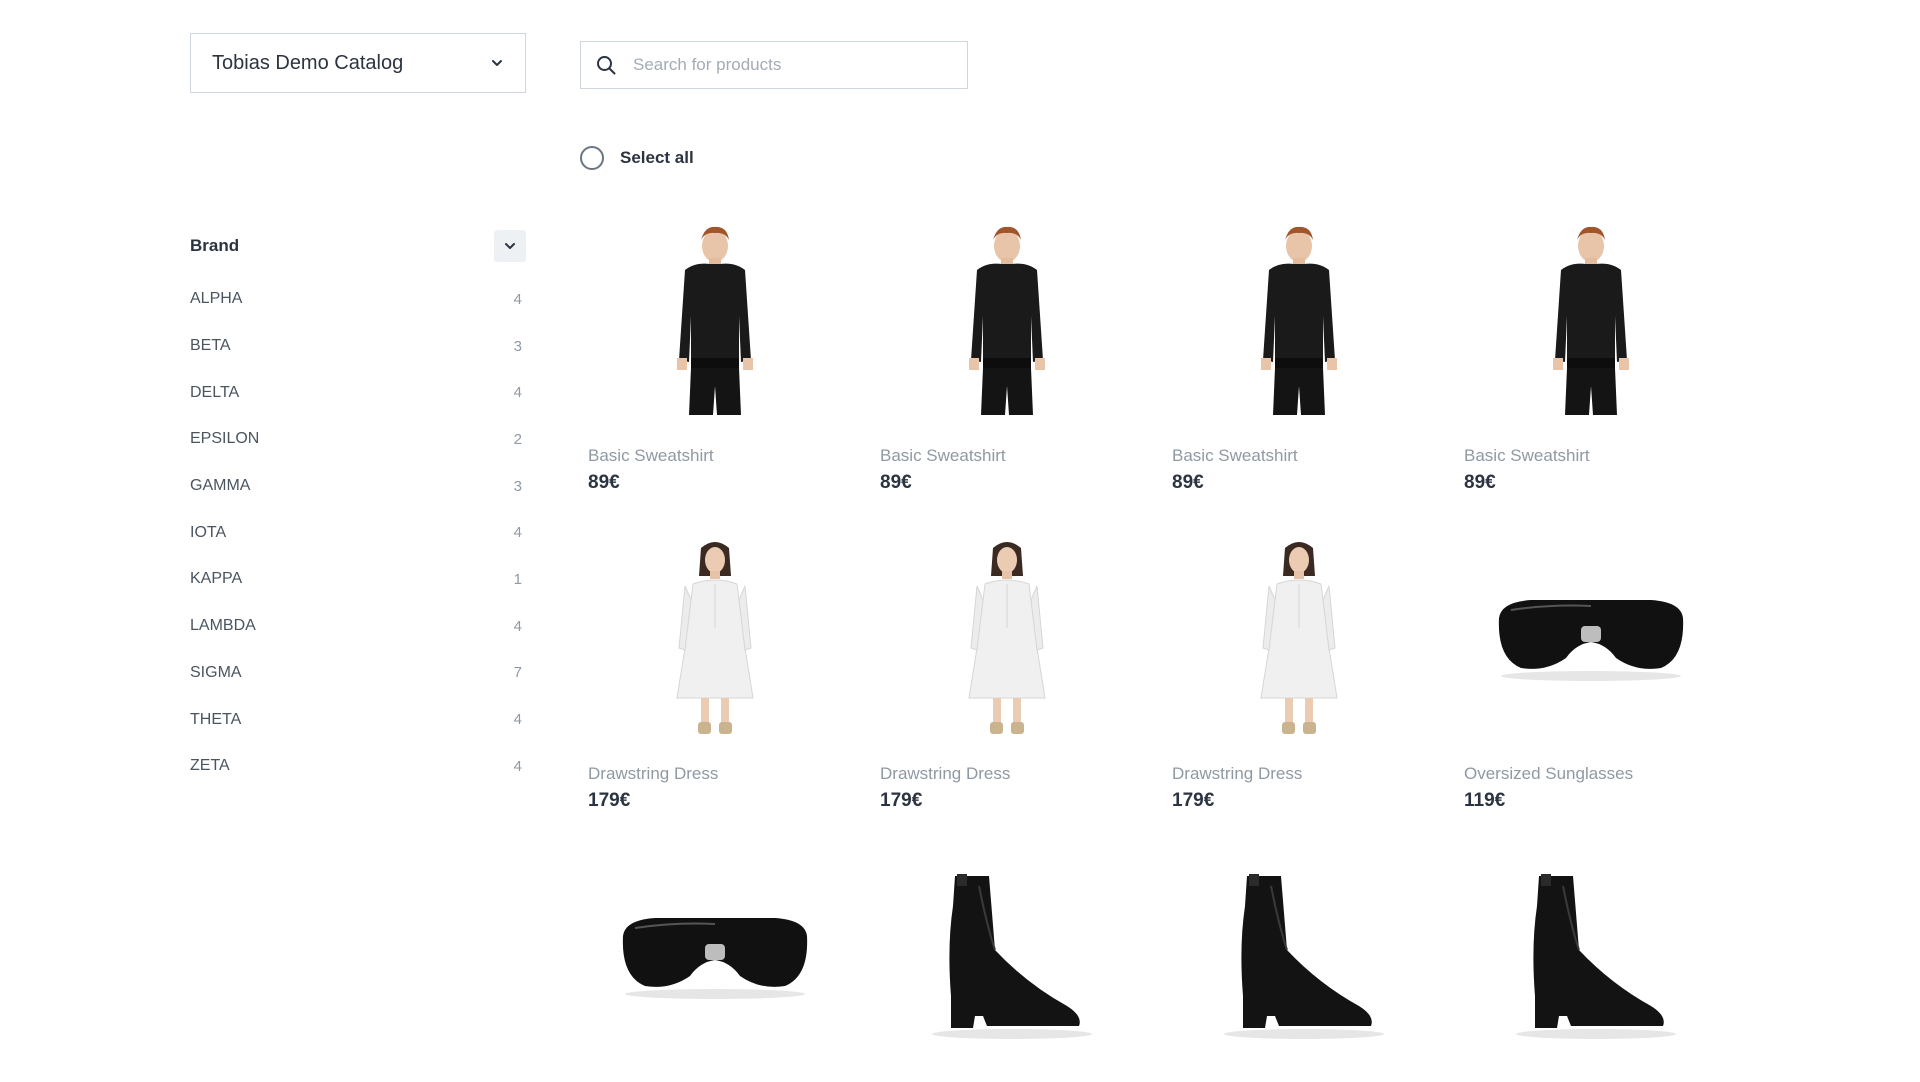  What do you see at coordinates (592, 158) in the screenshot?
I see `select-all-radio` at bounding box center [592, 158].